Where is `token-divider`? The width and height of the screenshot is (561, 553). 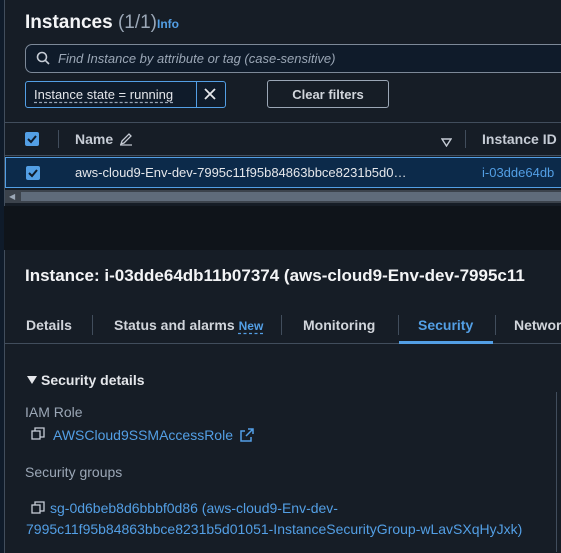 token-divider is located at coordinates (196, 94).